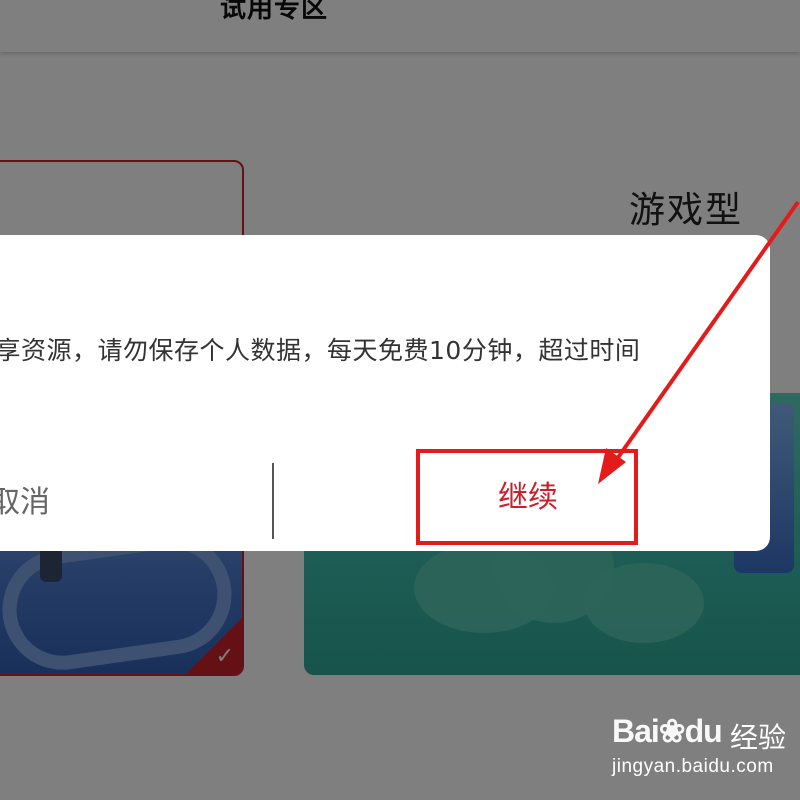 This screenshot has width=800, height=800. What do you see at coordinates (693, 766) in the screenshot?
I see `watermark-url: jingyan.baidu.com` at bounding box center [693, 766].